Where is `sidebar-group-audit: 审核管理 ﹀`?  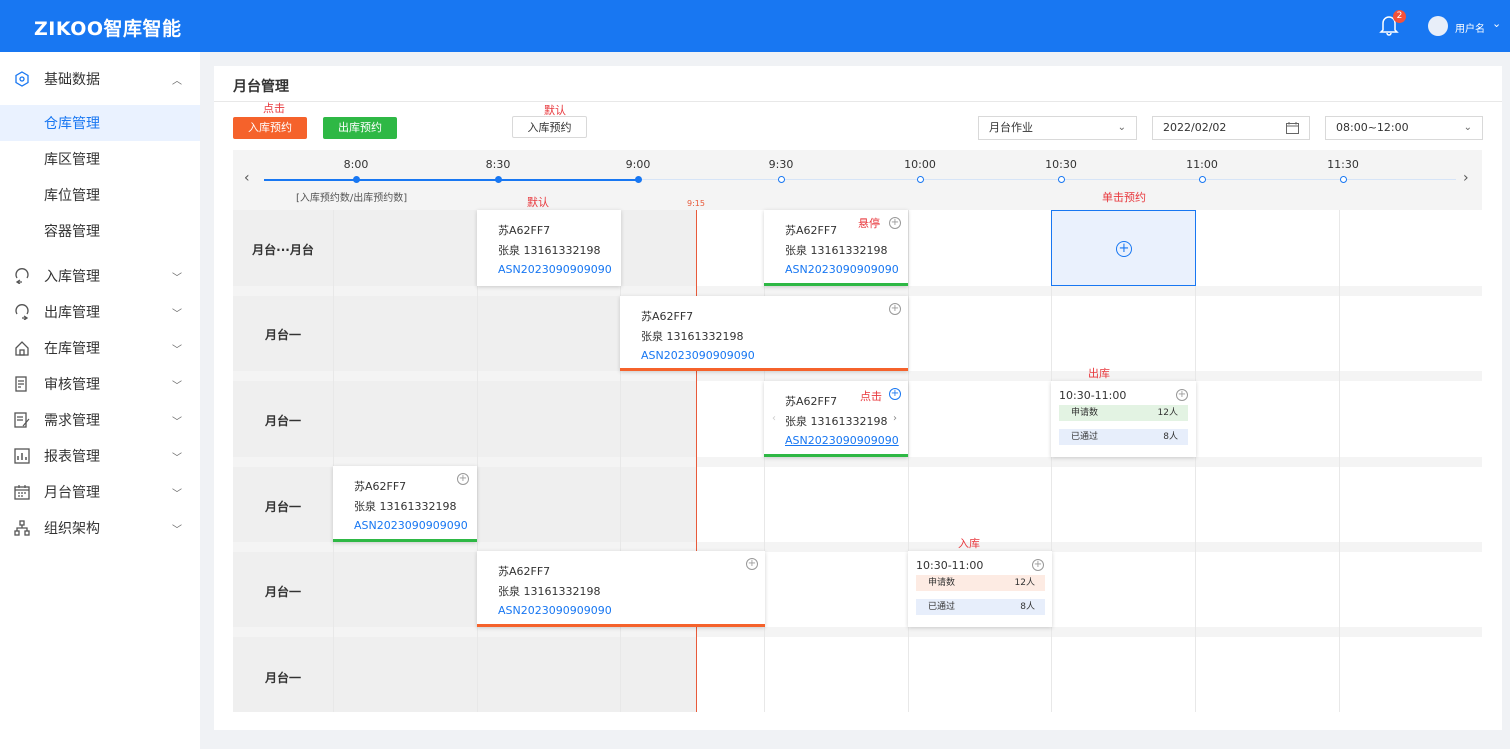
sidebar-group-audit: 审核管理 ﹀ is located at coordinates (100, 384).